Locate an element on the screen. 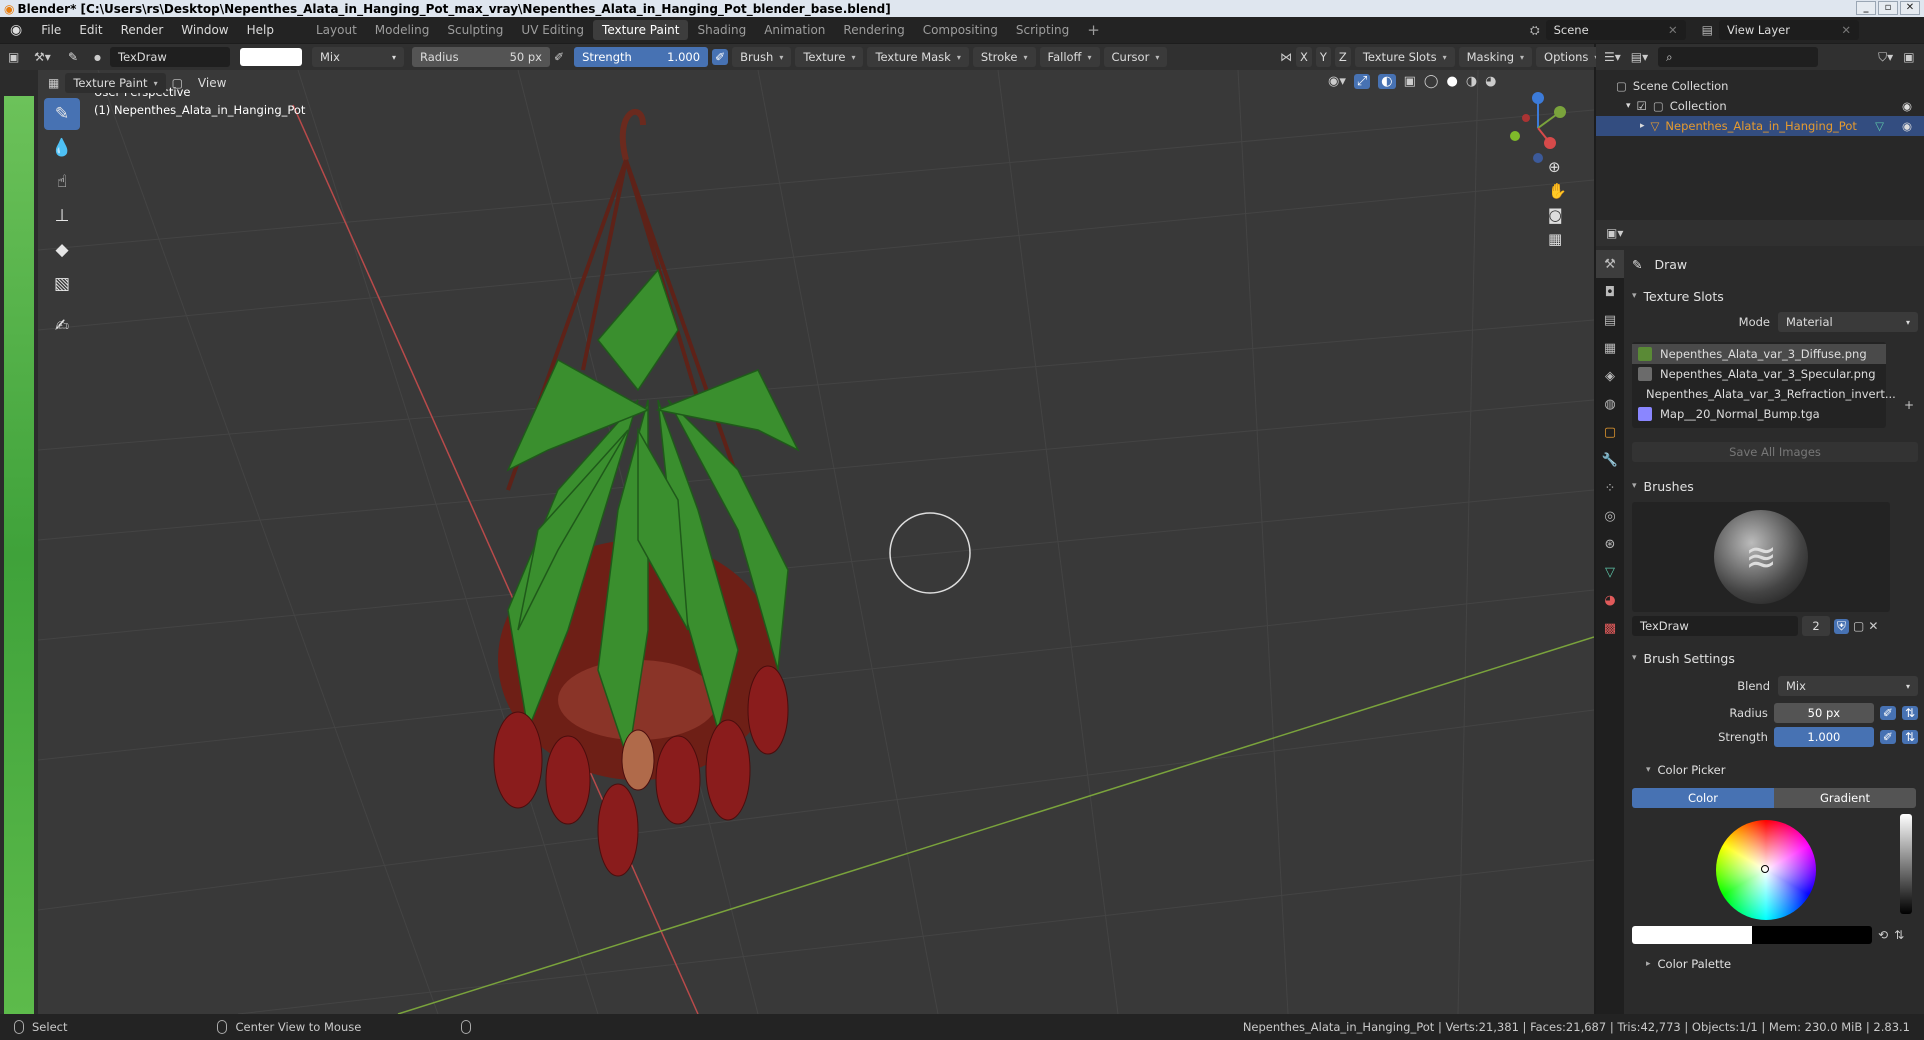  tab-sculpting: Sculpting is located at coordinates (475, 30).